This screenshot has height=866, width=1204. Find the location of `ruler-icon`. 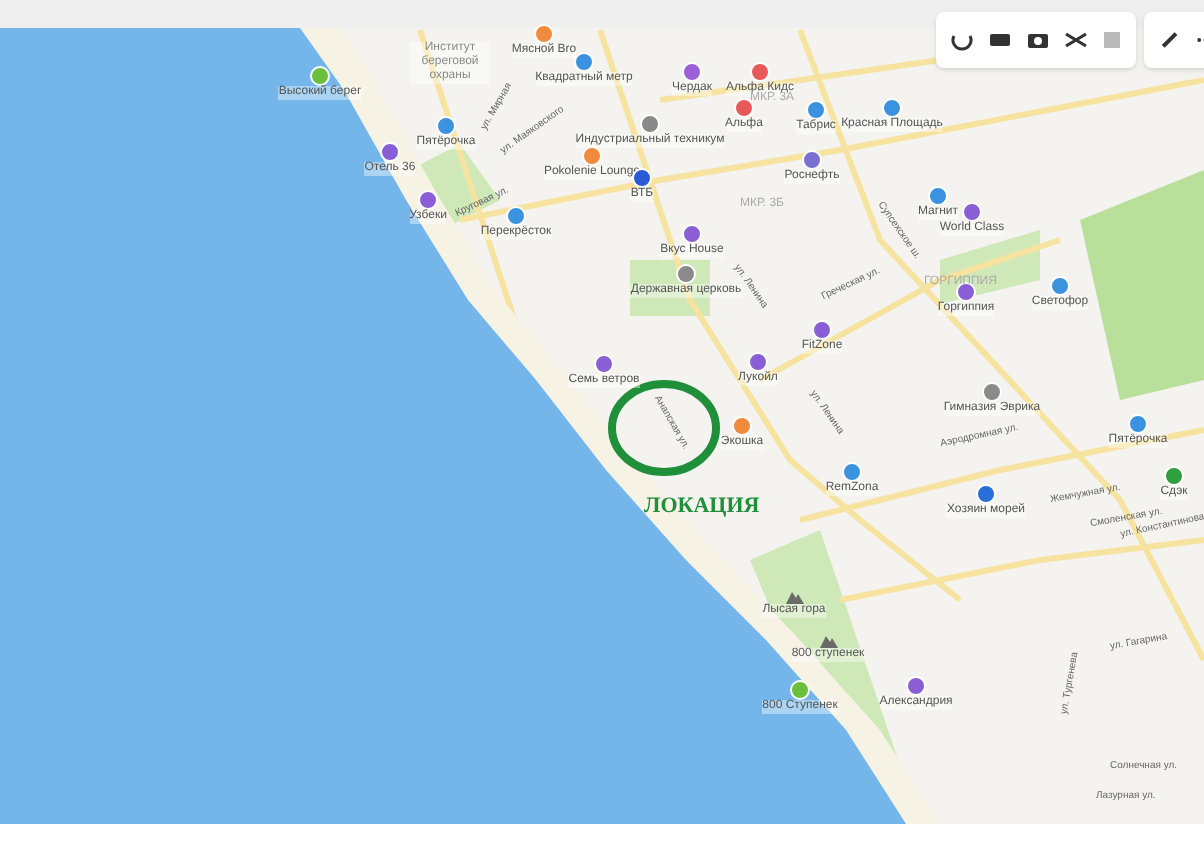

ruler-icon is located at coordinates (1170, 40).